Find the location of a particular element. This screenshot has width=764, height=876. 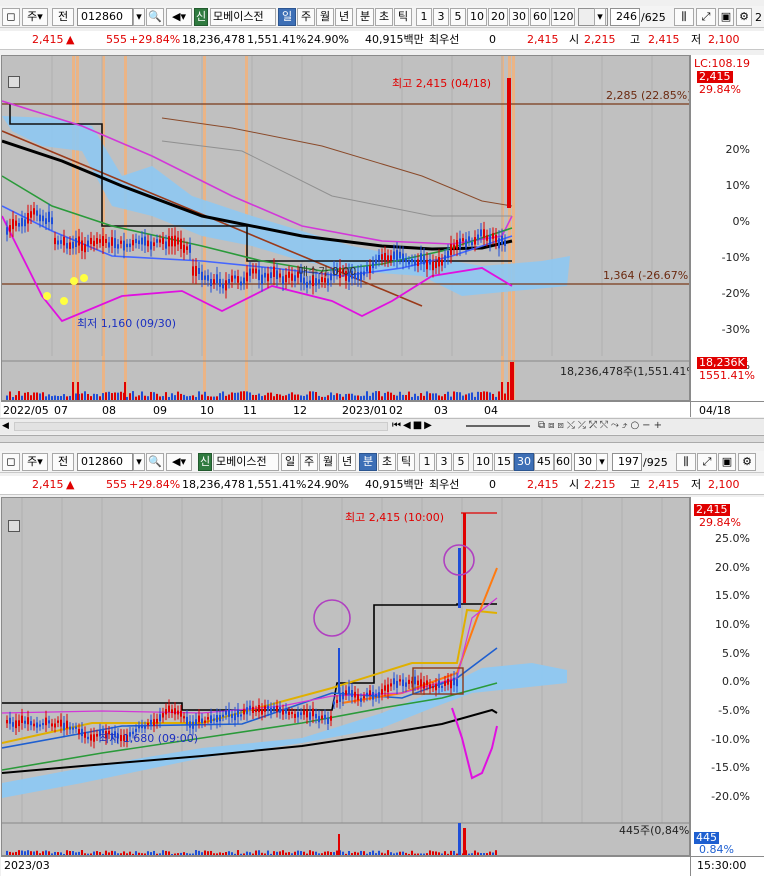

interval-120: 120 is located at coordinates (563, 17).